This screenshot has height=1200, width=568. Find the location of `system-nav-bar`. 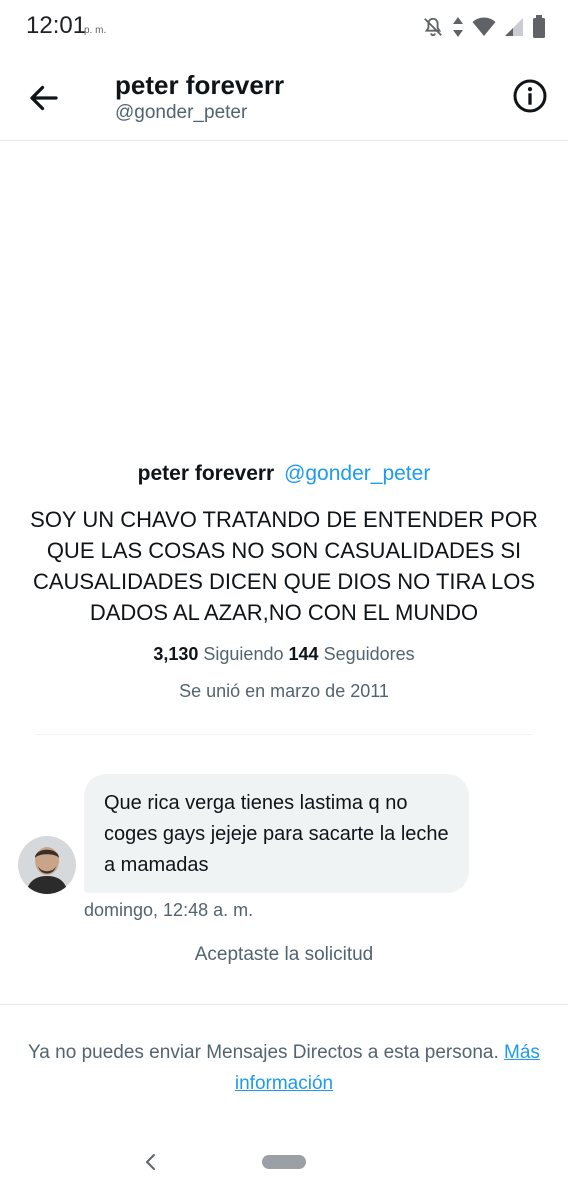

system-nav-bar is located at coordinates (284, 1162).